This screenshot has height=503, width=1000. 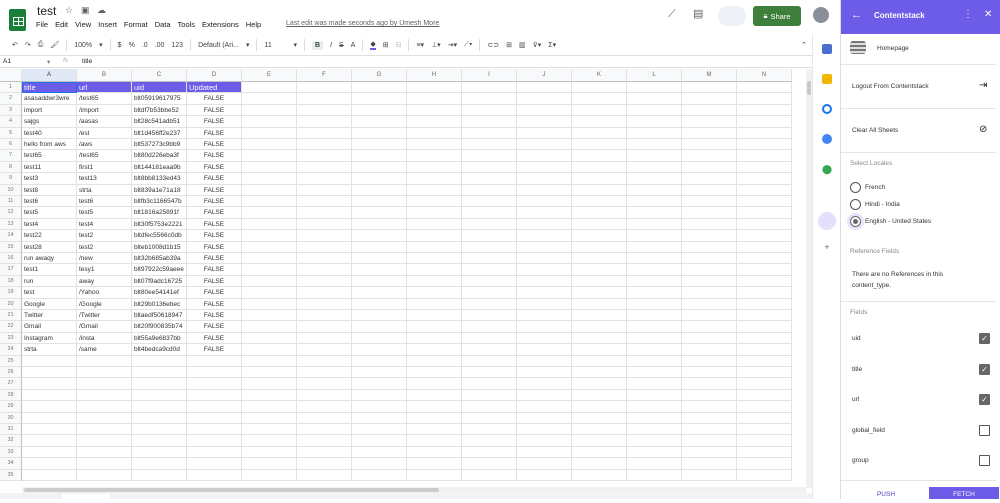 What do you see at coordinates (104, 407) in the screenshot?
I see `cell-b29` at bounding box center [104, 407].